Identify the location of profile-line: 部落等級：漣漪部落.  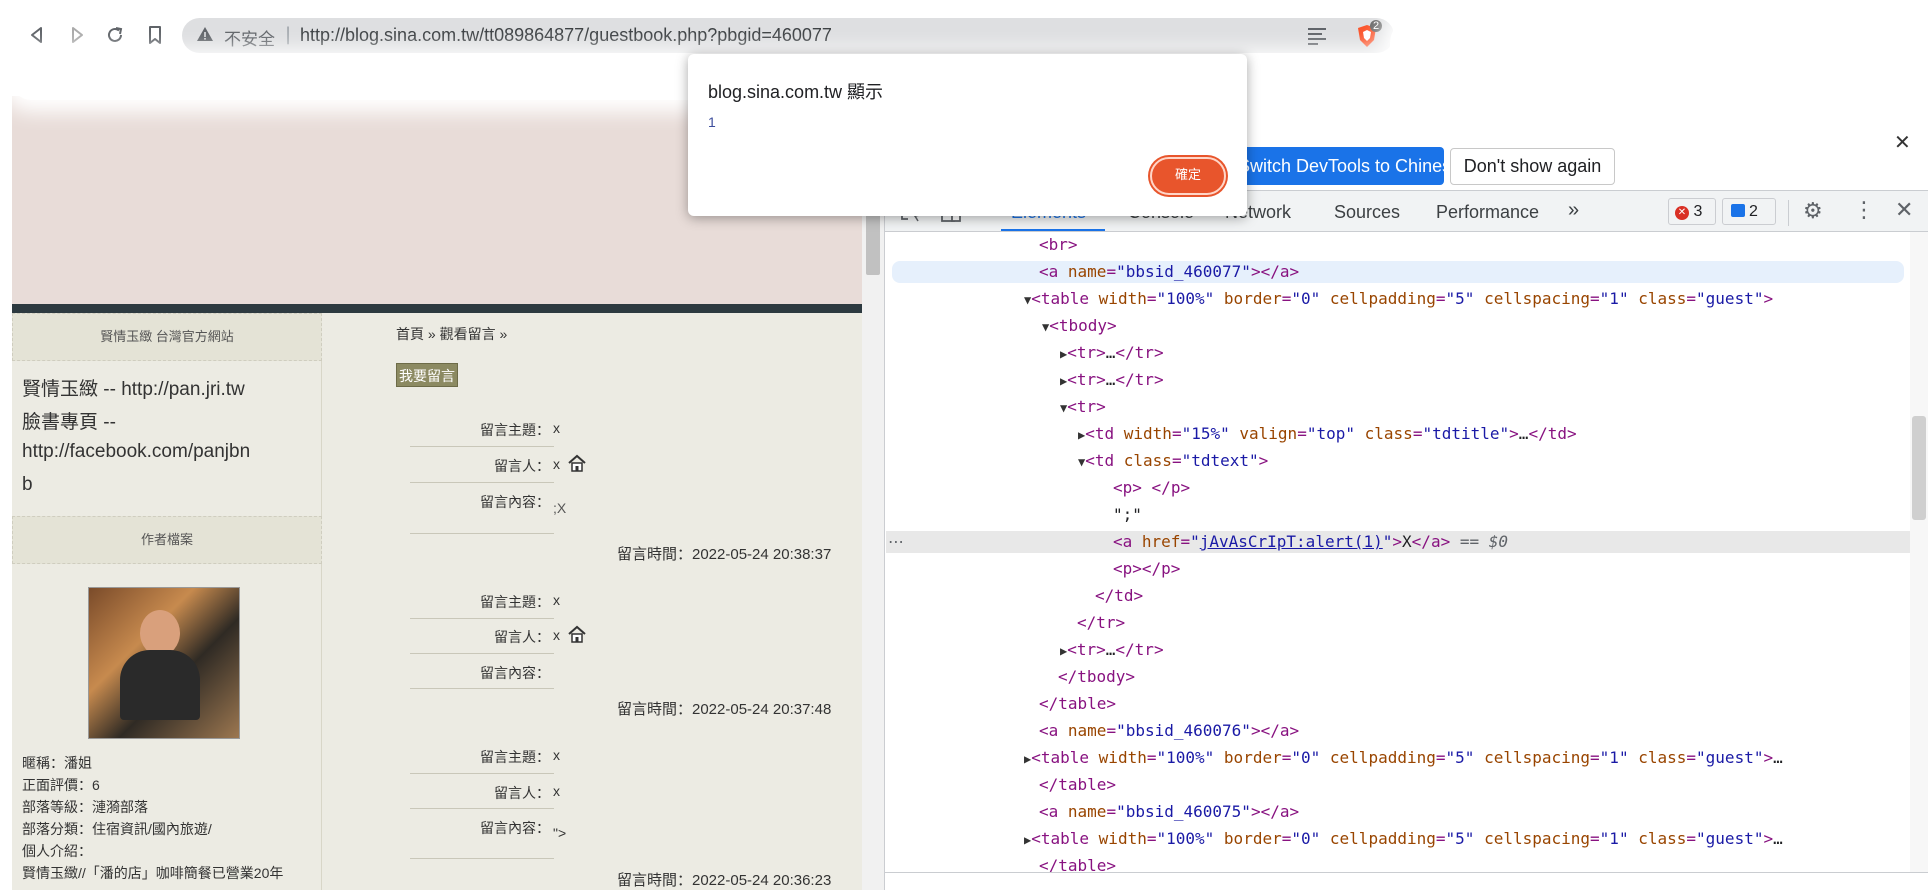
(85, 807).